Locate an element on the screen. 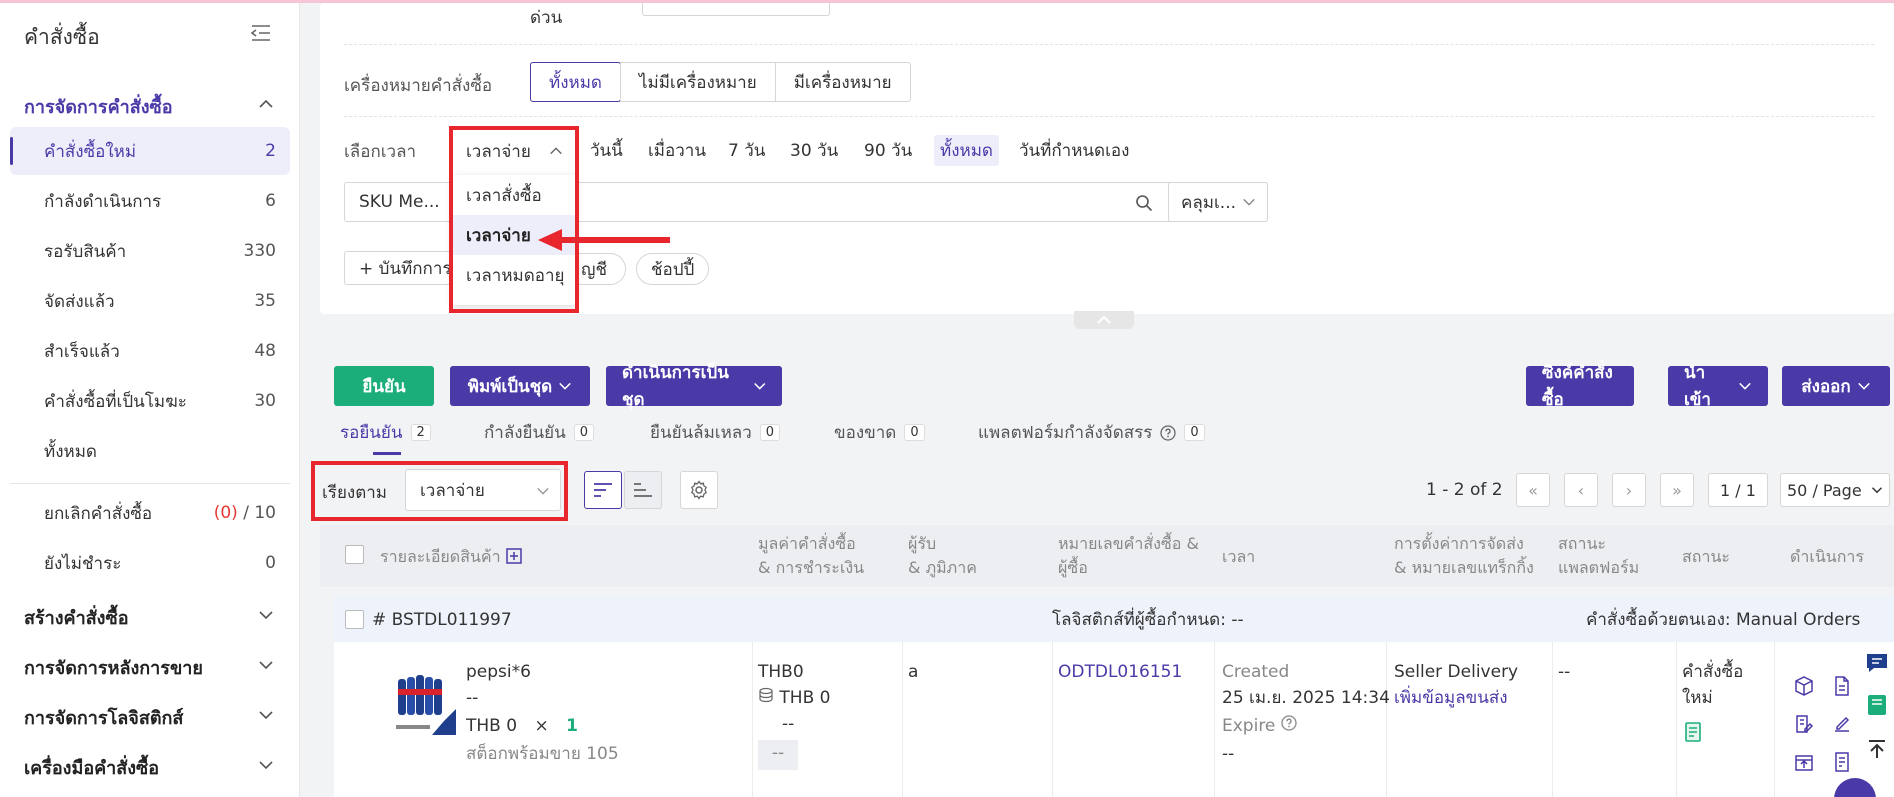  product-price-line: THB 0 × 1 is located at coordinates (522, 726).